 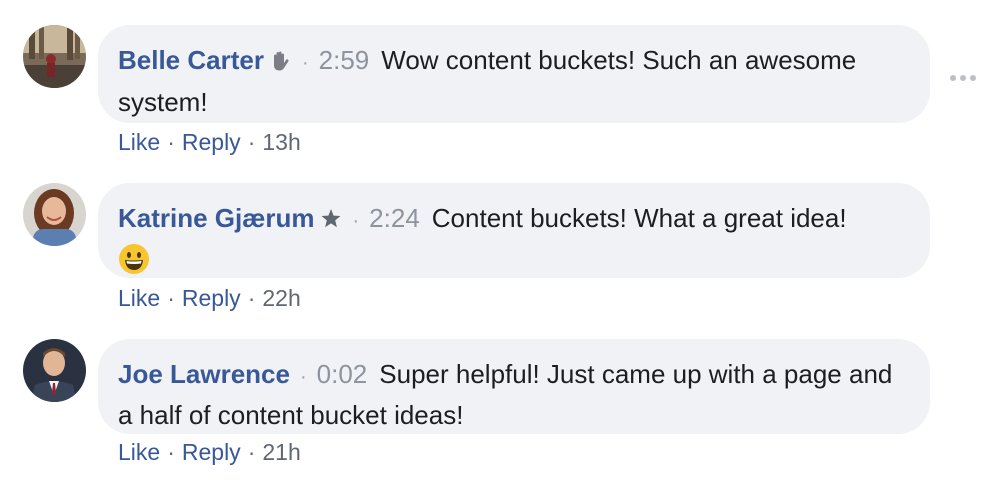 I want to click on author-name: Joe Lawrence, so click(x=204, y=374).